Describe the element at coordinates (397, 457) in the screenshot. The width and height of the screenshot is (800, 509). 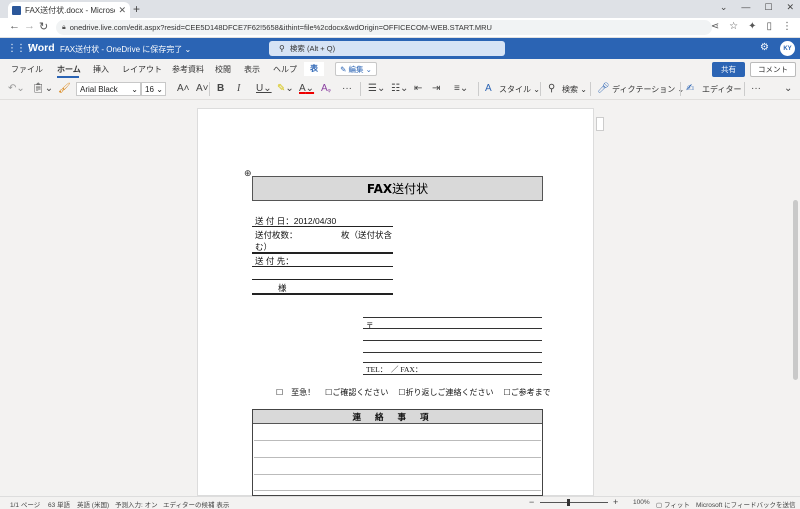
I see `notes-line` at that location.